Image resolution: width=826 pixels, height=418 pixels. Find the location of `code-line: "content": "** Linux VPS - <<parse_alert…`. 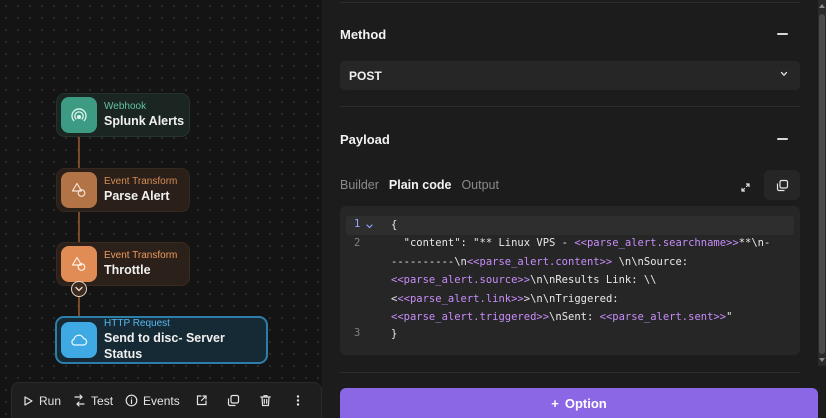

code-line: "content": "** Linux VPS - <<parse_alert… is located at coordinates (581, 243).